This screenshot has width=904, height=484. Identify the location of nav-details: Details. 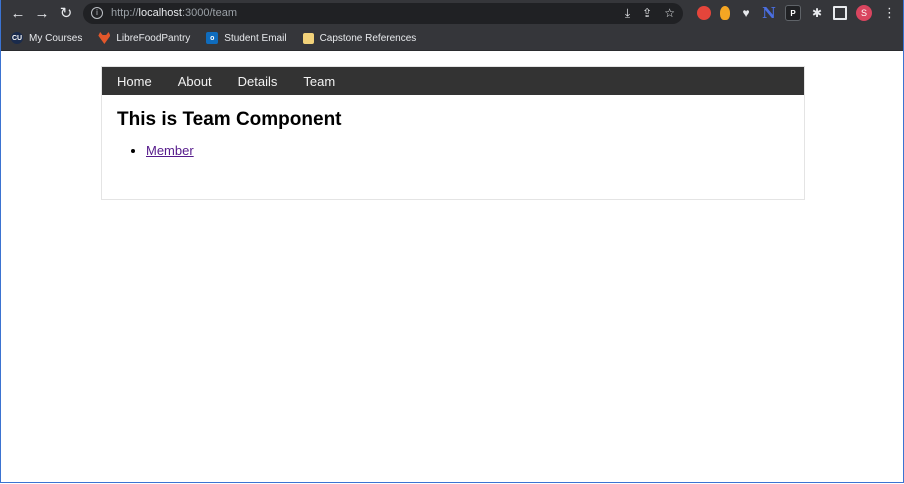
(258, 81).